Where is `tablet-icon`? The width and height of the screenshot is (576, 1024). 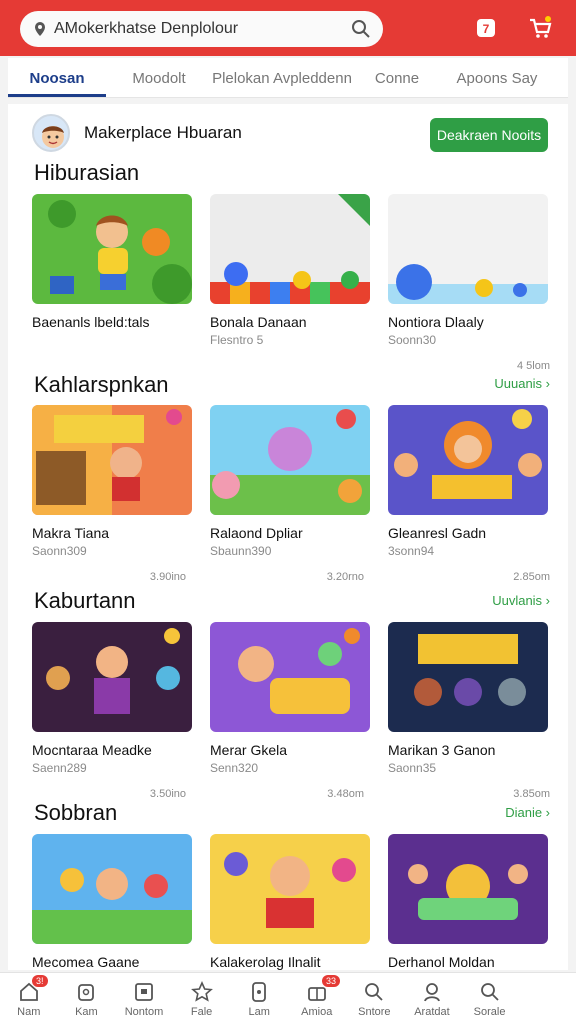 tablet-icon is located at coordinates (144, 992).